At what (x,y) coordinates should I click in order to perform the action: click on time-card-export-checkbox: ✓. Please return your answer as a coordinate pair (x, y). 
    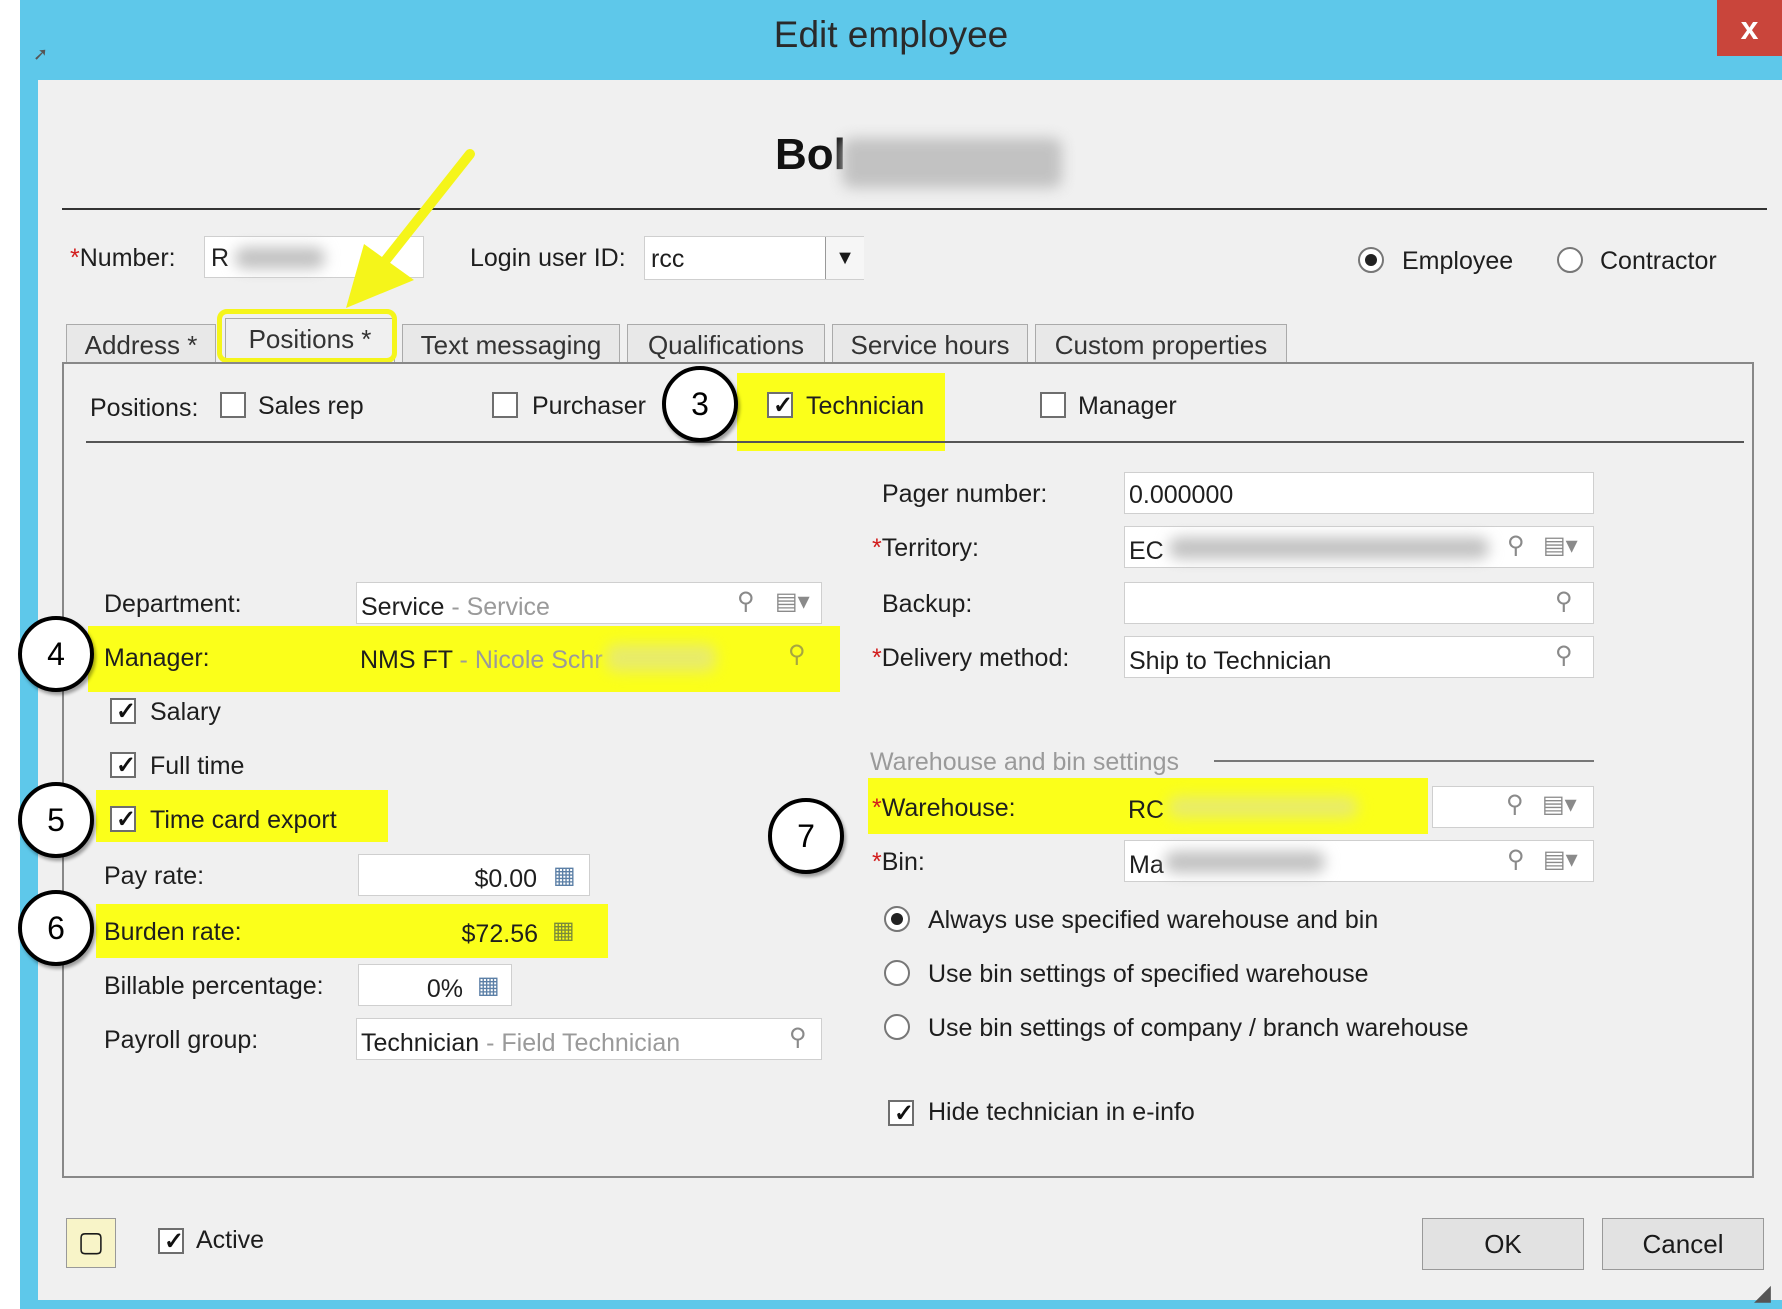
    Looking at the image, I should click on (123, 819).